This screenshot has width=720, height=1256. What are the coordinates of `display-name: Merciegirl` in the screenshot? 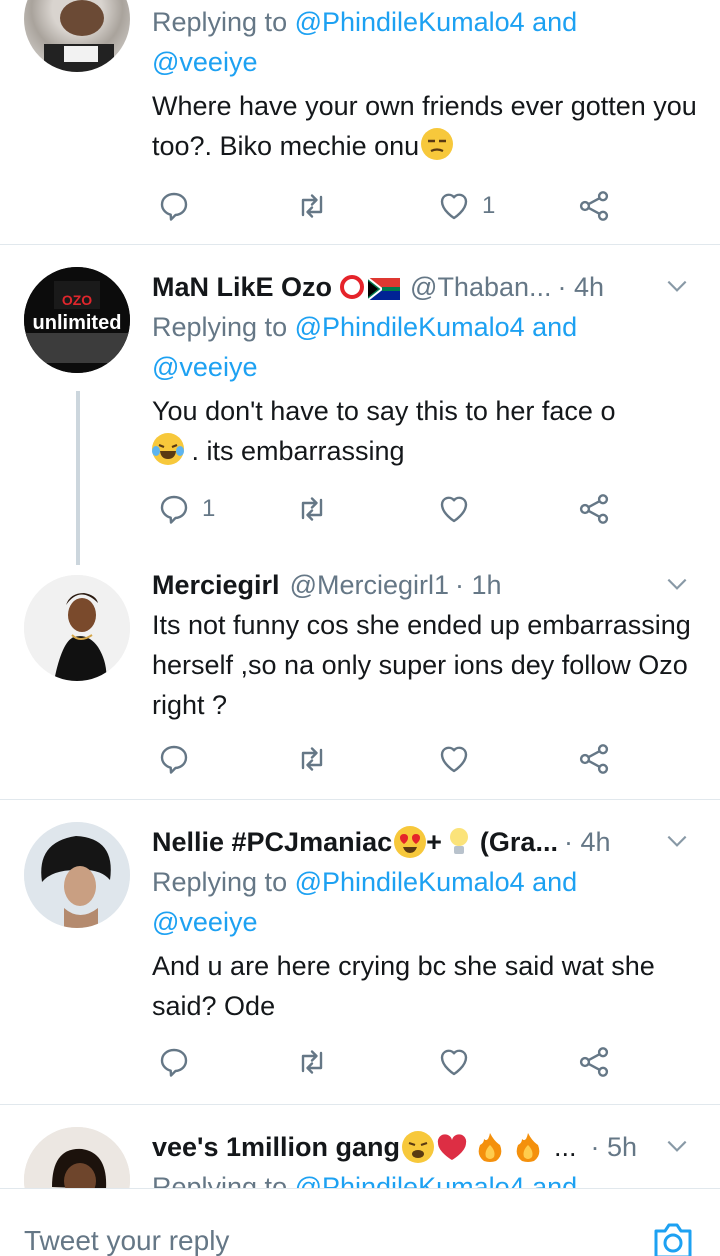 It's located at (216, 585).